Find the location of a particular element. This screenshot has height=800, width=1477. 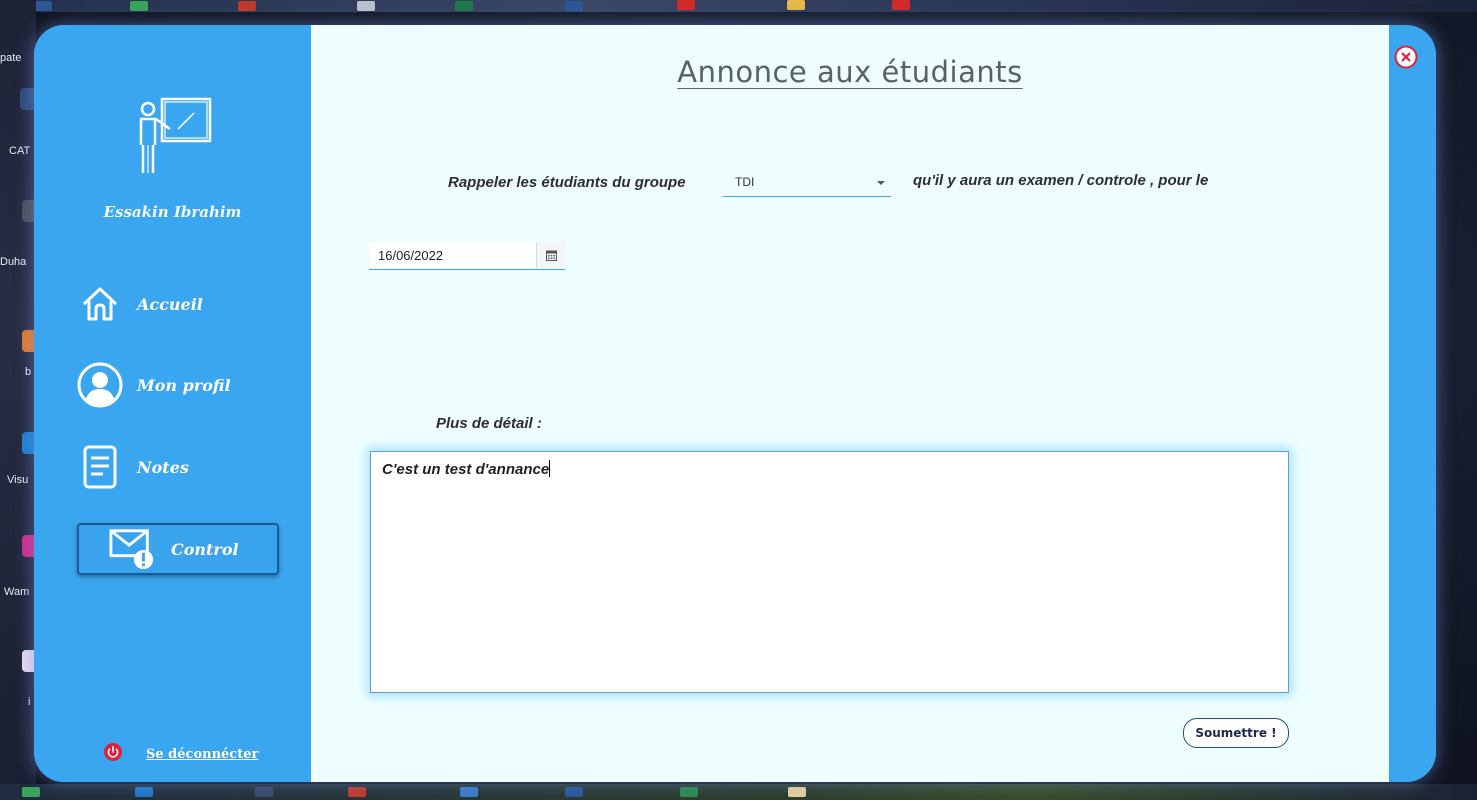

desktop-top-bar is located at coordinates (738, 6).